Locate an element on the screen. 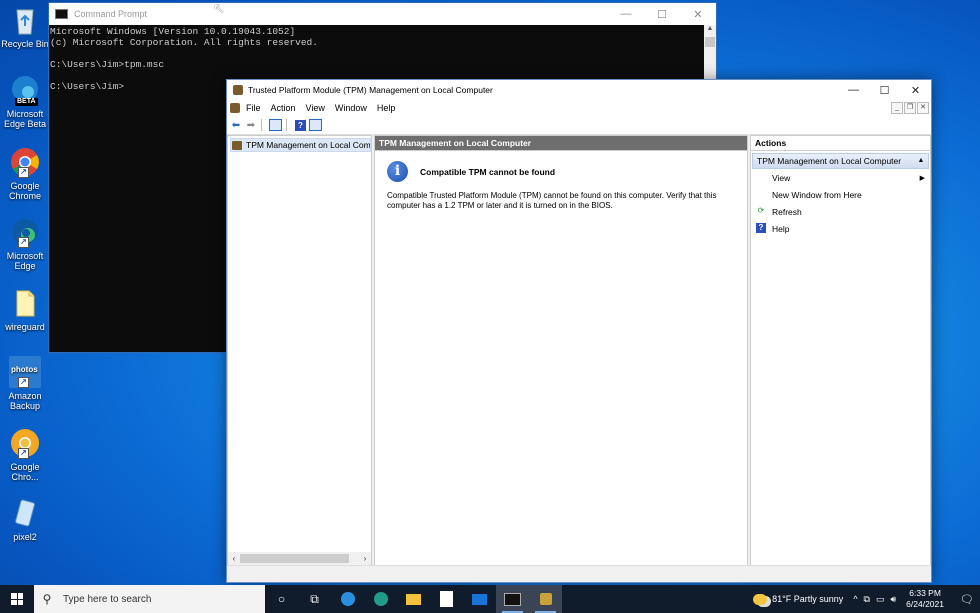 The image size is (980, 613). menu-window: Window is located at coordinates (351, 108).